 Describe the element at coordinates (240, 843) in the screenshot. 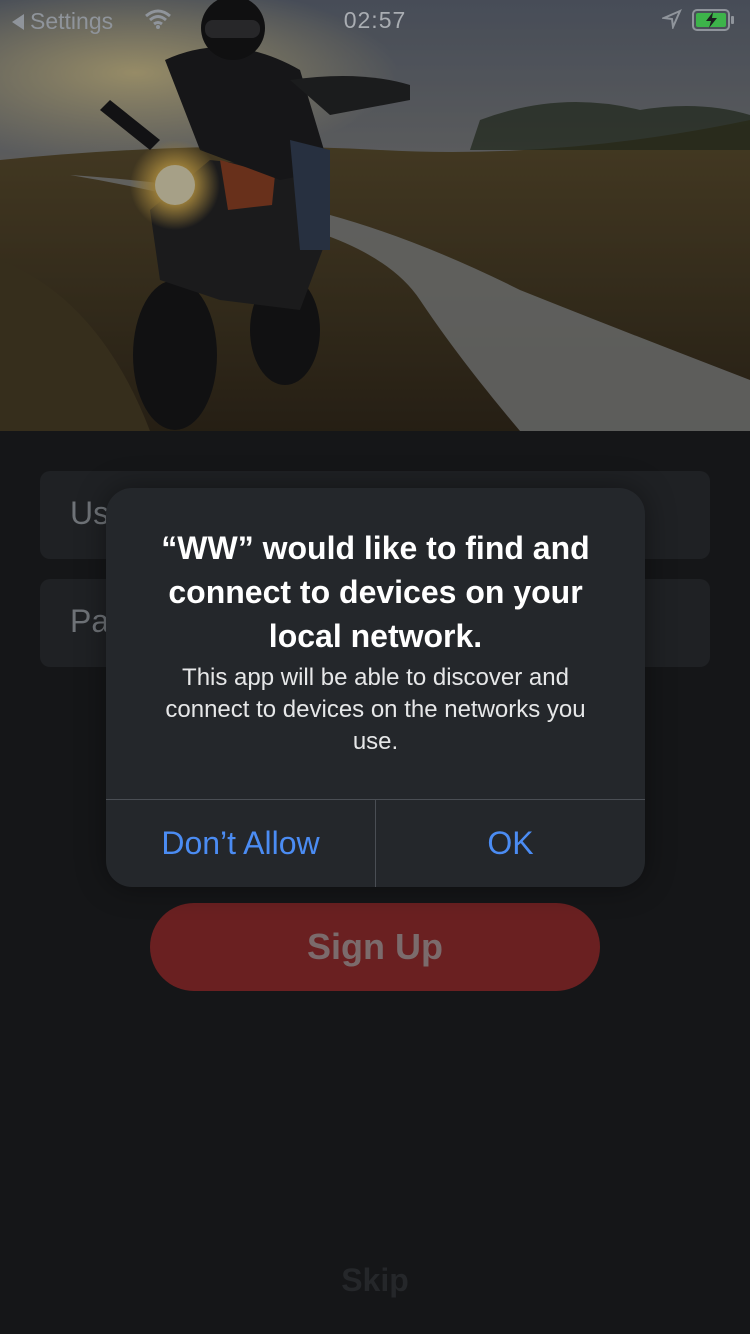

I see `dont-allow-button: Don’t Allow` at that location.